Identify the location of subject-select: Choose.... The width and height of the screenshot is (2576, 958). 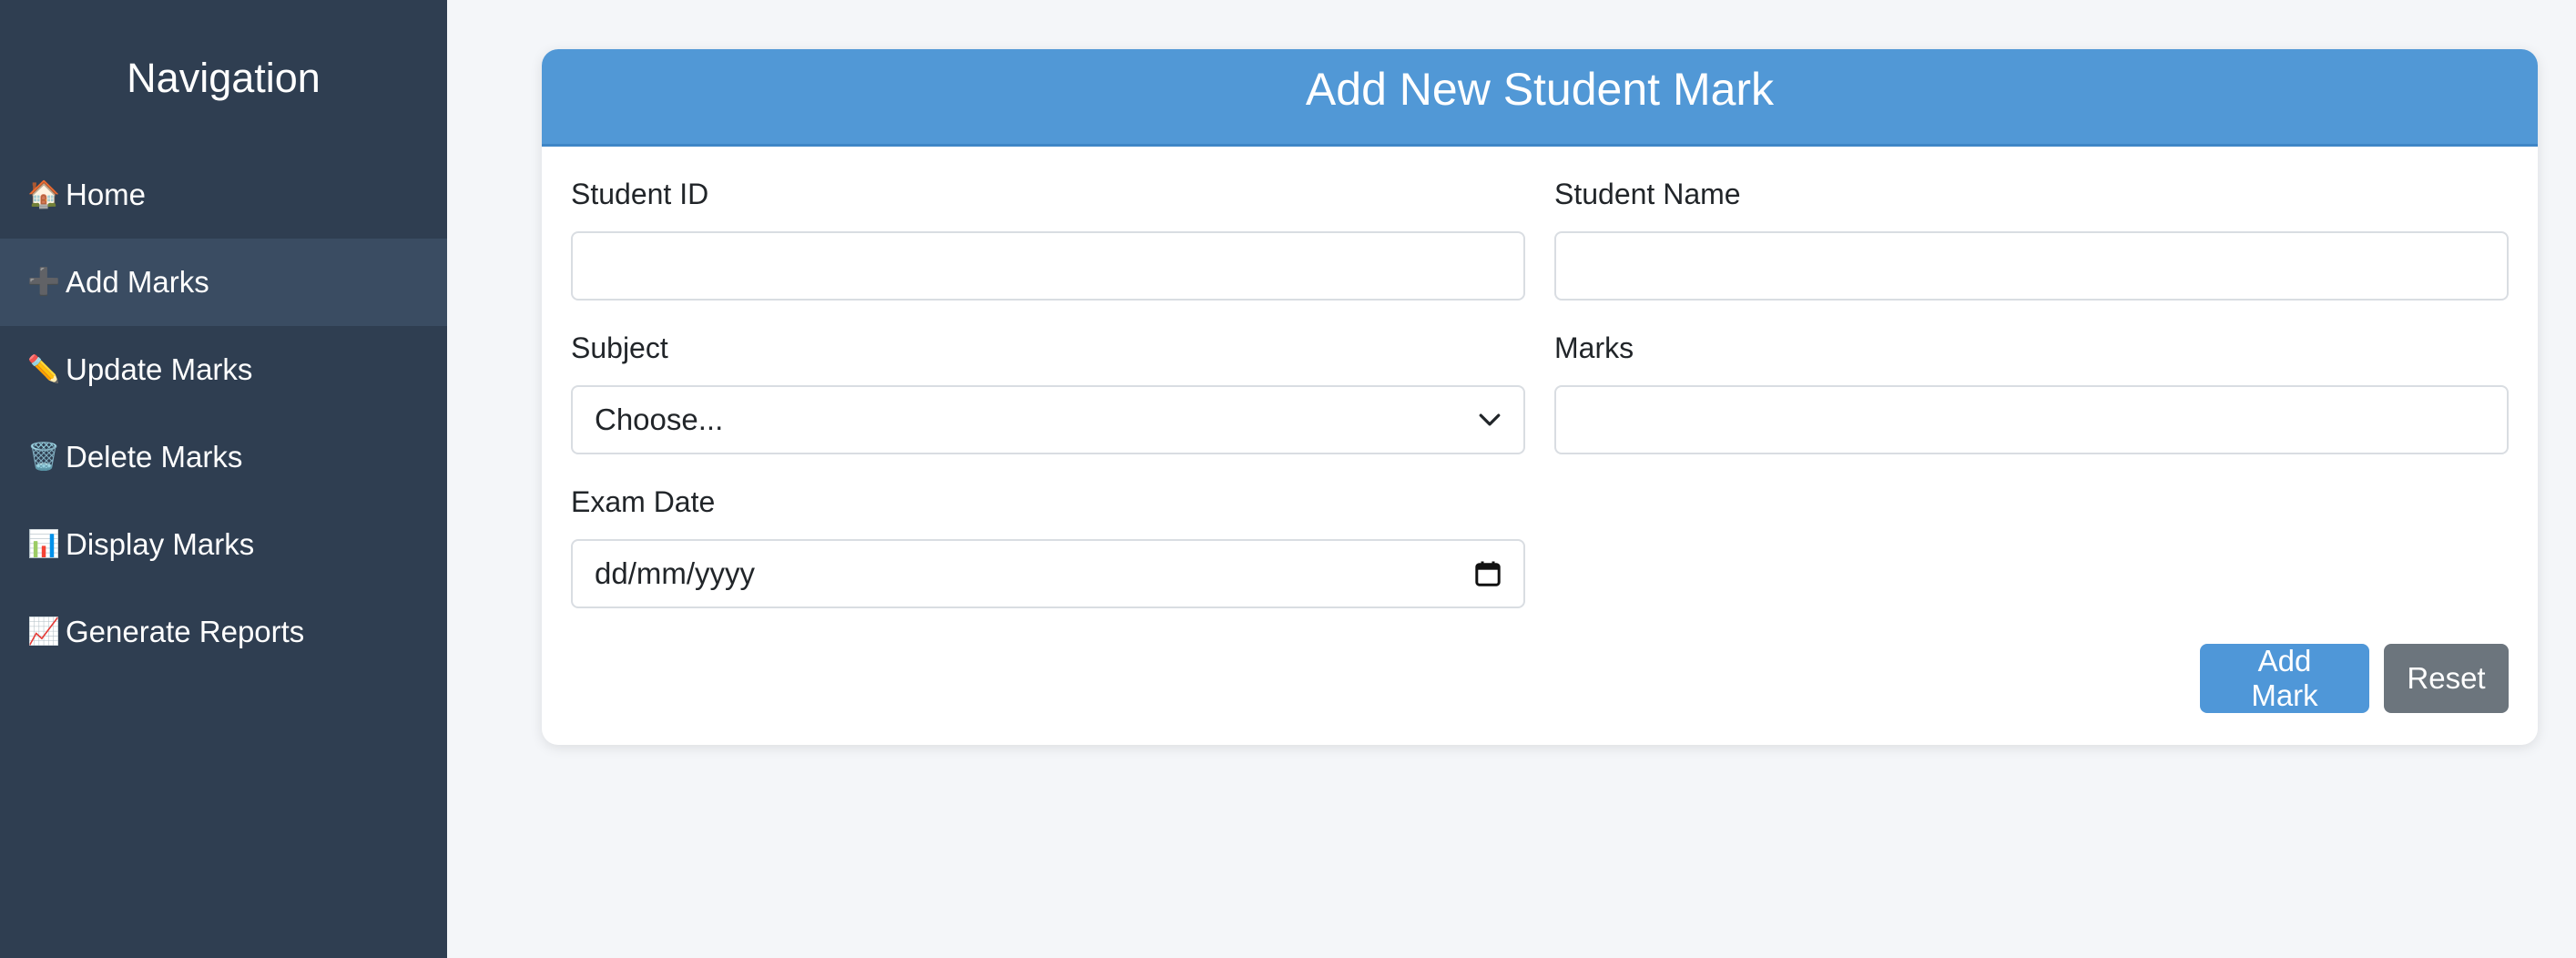
(1048, 419).